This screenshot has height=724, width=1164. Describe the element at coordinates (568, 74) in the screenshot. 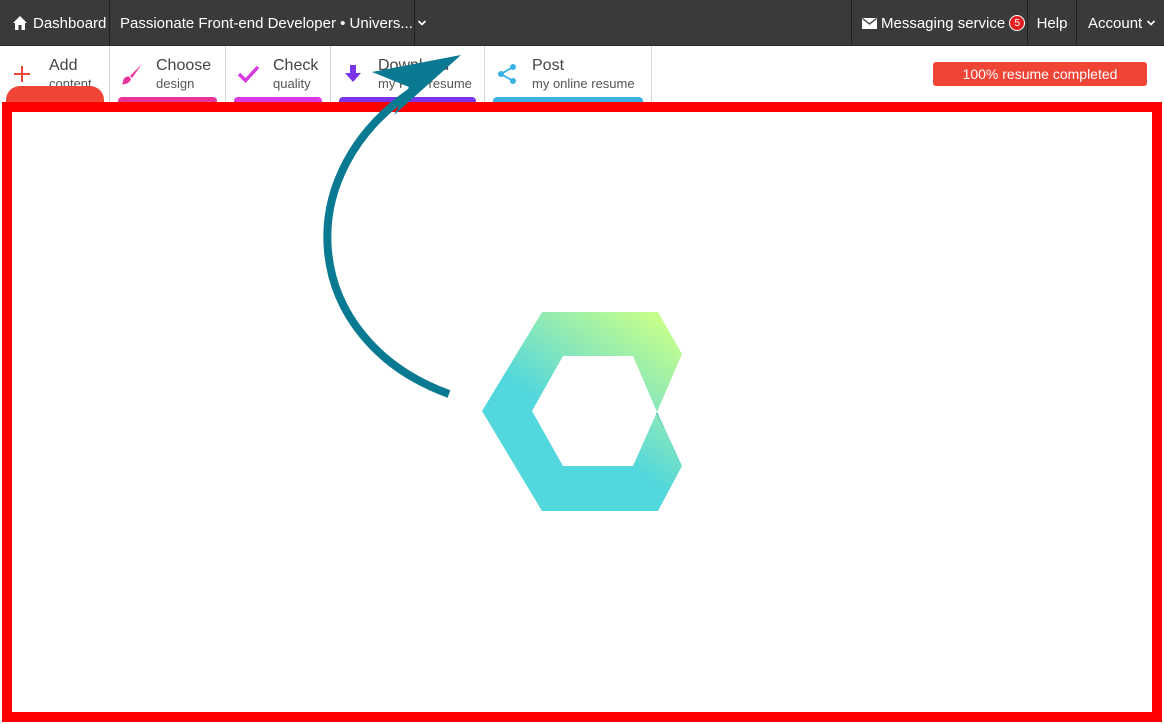

I see `post-online-button: Post my online resume` at that location.